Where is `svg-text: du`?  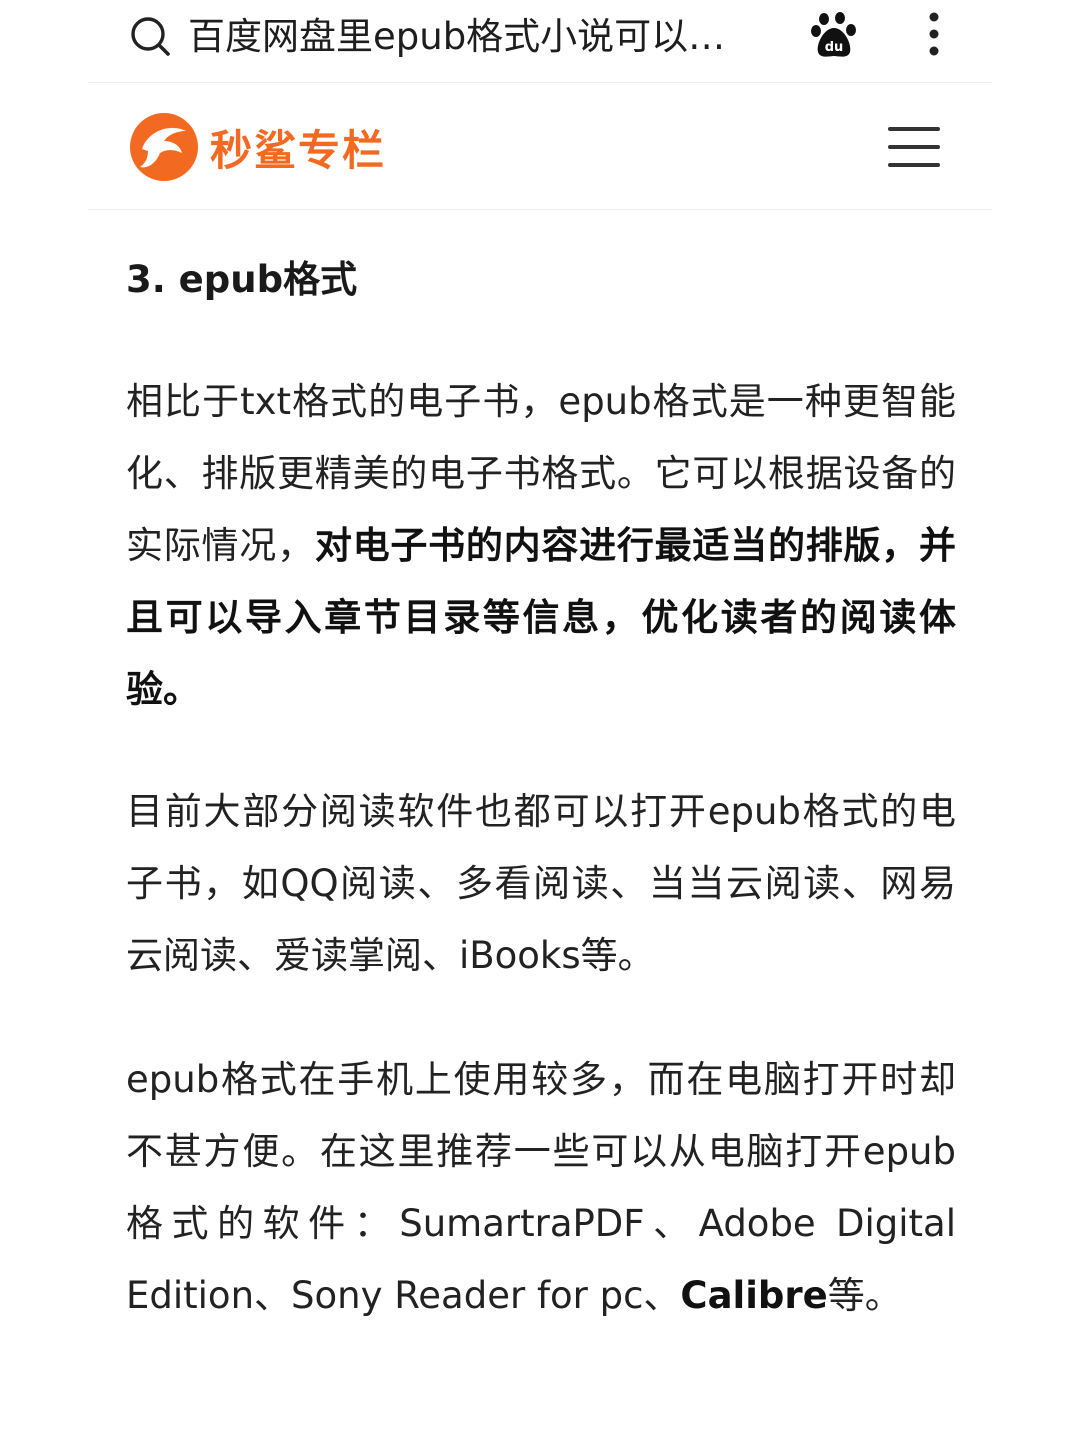 svg-text: du is located at coordinates (834, 47).